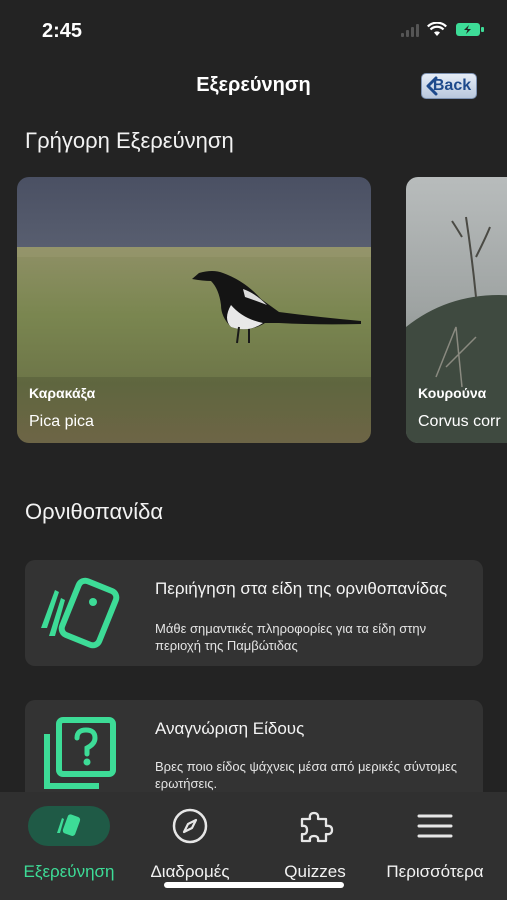 This screenshot has height=900, width=507. I want to click on back-button: Back, so click(449, 86).